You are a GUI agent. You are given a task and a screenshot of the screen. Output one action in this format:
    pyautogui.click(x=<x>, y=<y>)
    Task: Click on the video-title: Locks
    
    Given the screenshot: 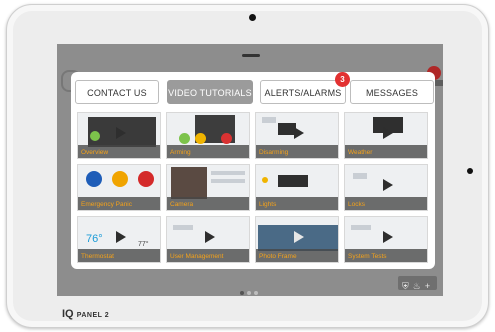 What is the action you would take?
    pyautogui.click(x=356, y=204)
    